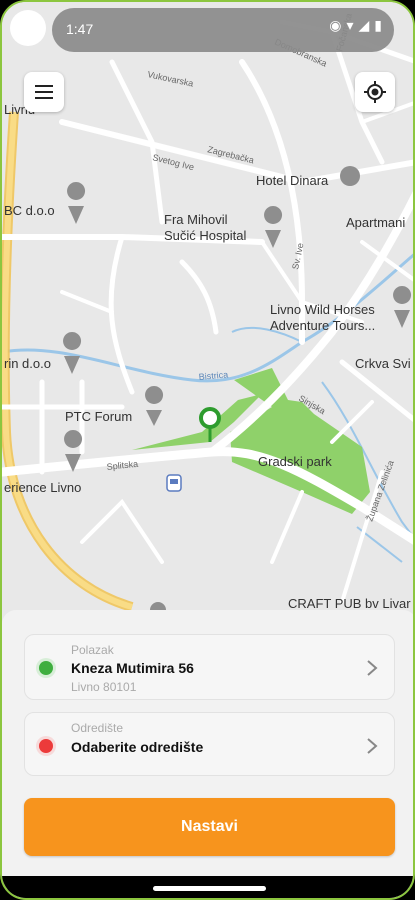 The height and width of the screenshot is (900, 415). Describe the element at coordinates (137, 747) in the screenshot. I see `destination-title: Odaberite odredište` at that location.